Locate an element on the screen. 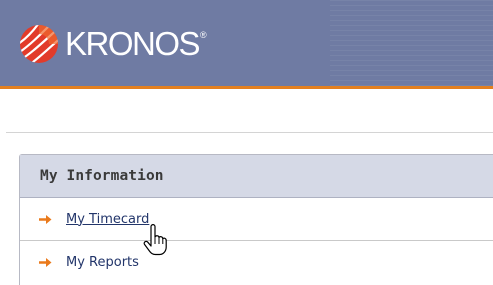 The image size is (493, 285). divider is located at coordinates (249, 132).